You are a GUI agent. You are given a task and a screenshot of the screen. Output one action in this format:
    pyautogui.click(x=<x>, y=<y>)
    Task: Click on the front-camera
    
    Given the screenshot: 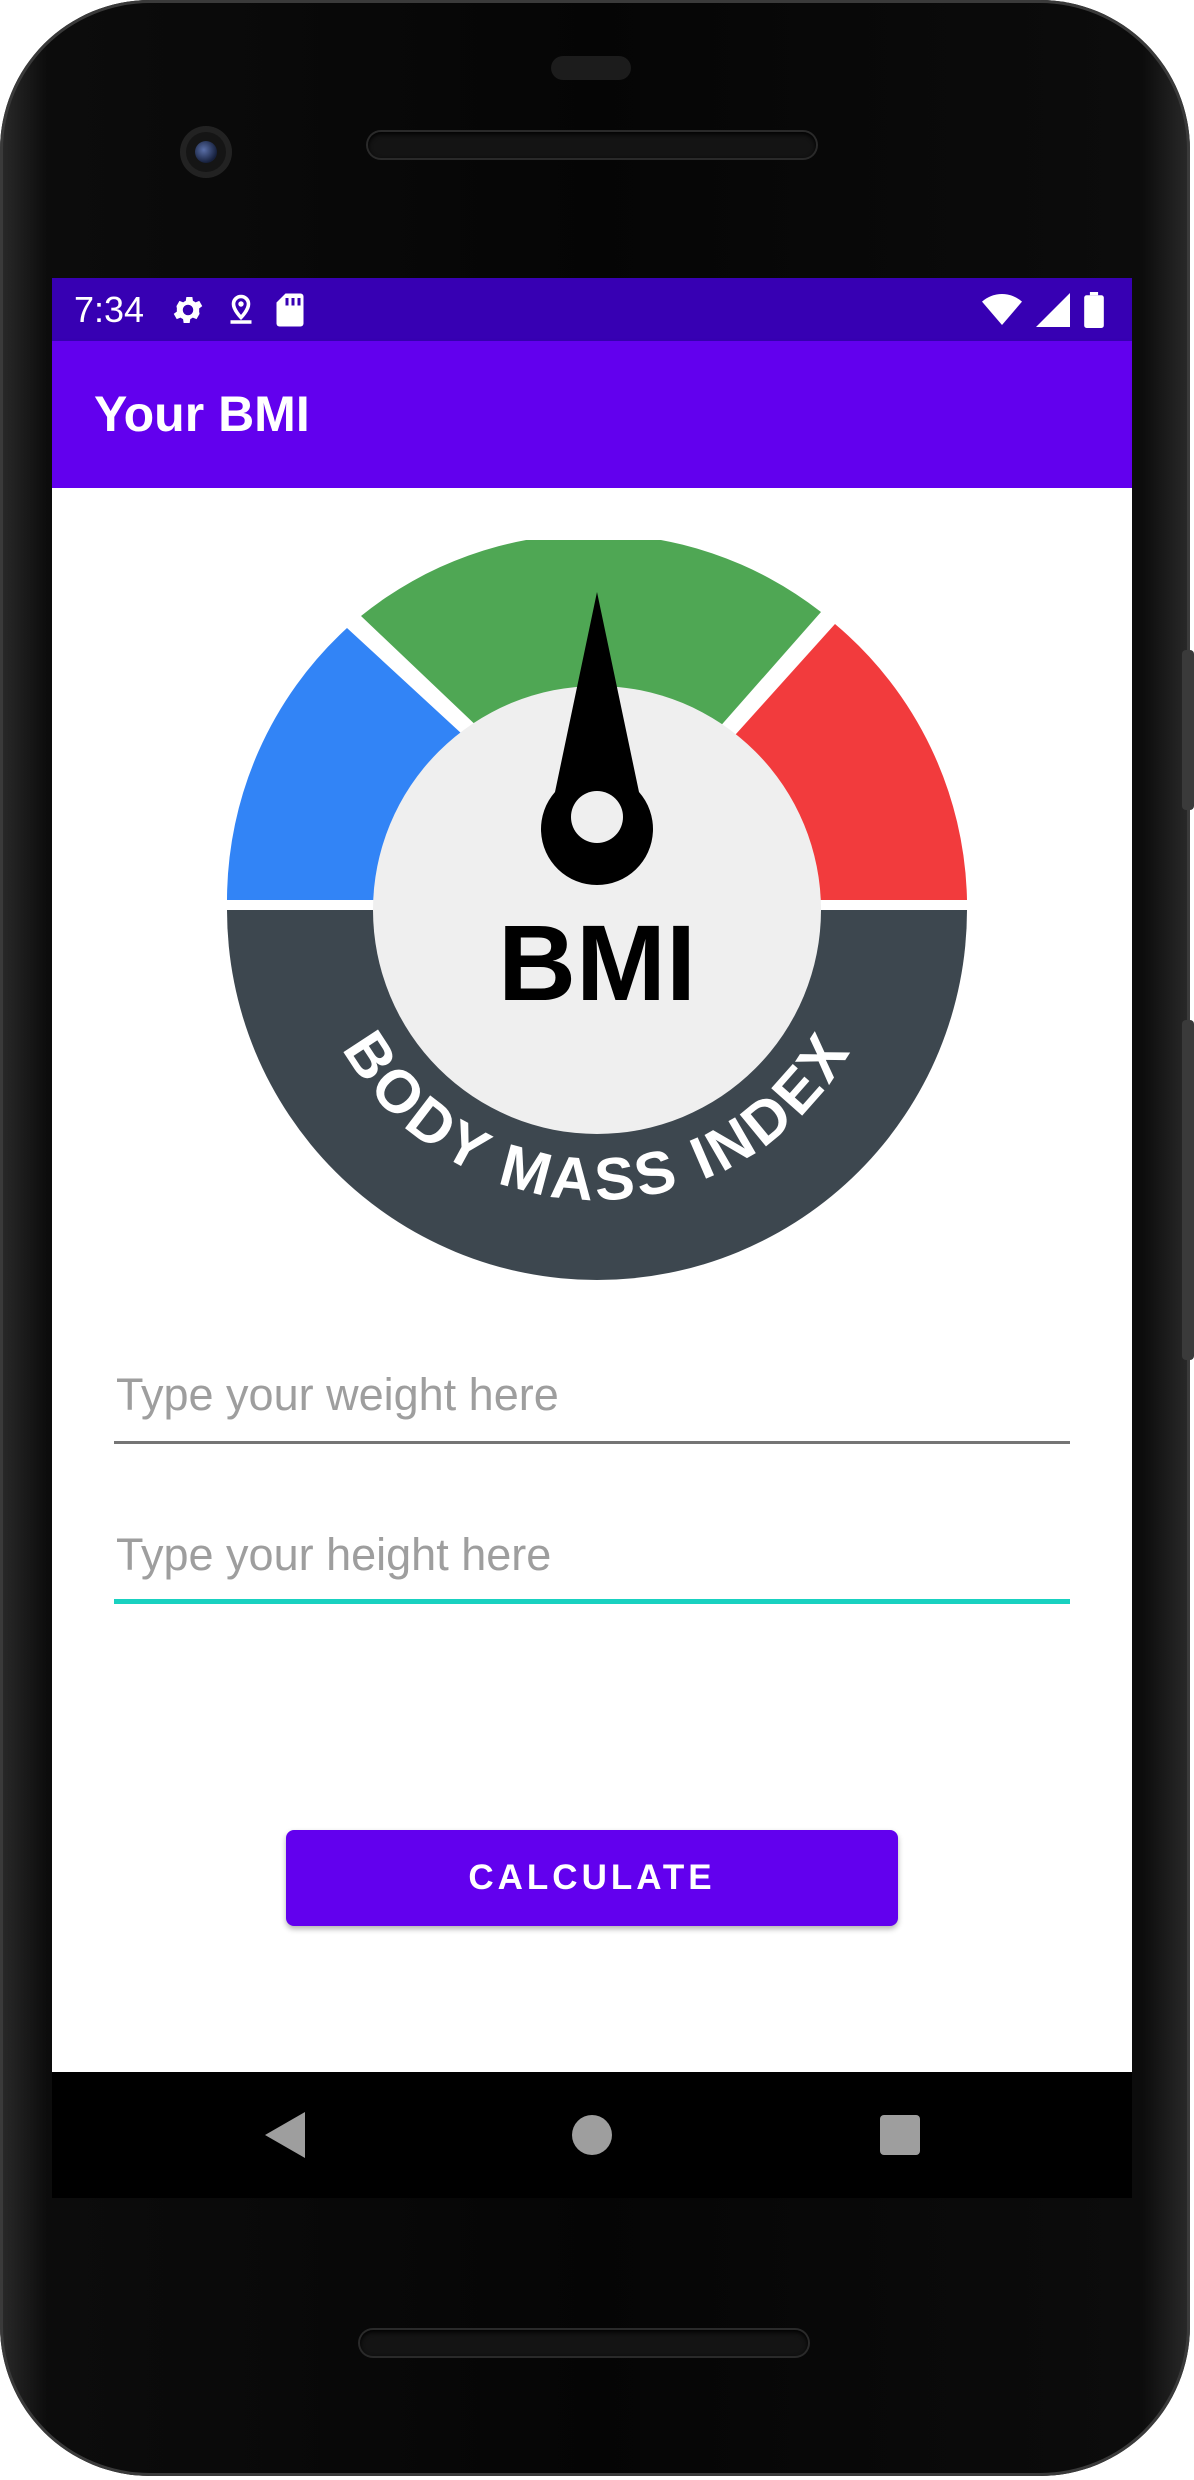 What is the action you would take?
    pyautogui.click(x=206, y=152)
    